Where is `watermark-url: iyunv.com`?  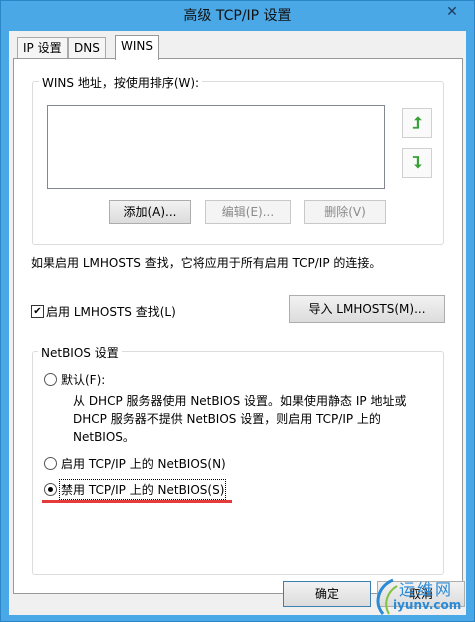 watermark-url: iyunv.com is located at coordinates (427, 605).